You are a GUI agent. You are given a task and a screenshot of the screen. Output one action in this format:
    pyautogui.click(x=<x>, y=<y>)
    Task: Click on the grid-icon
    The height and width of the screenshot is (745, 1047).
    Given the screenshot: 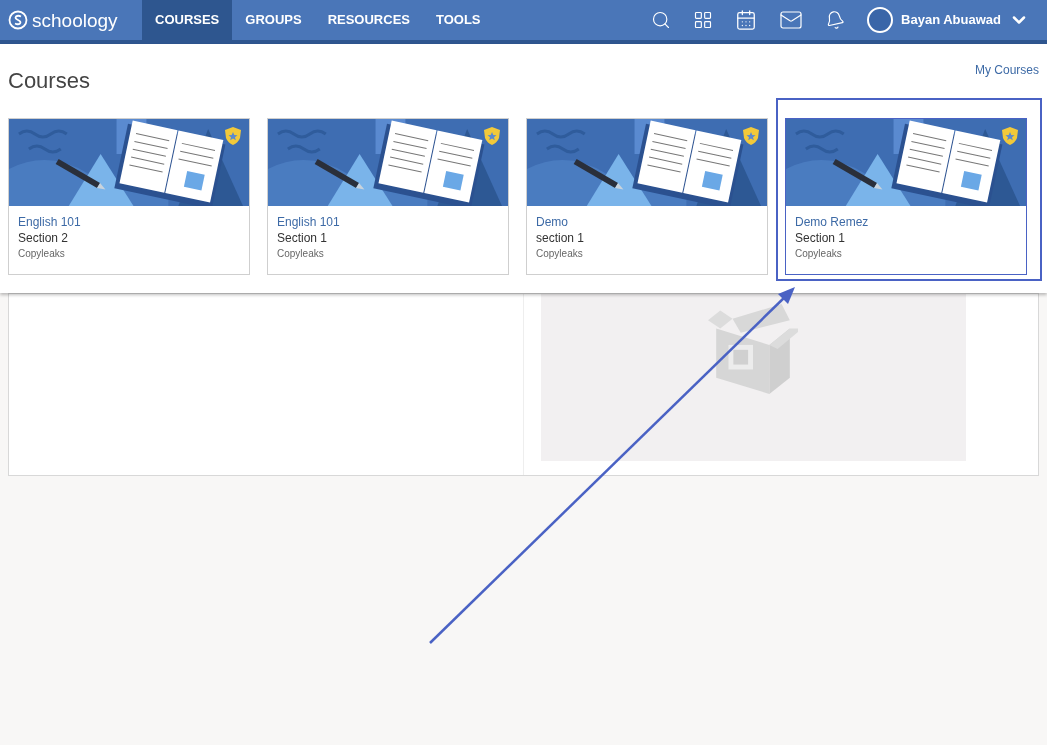 What is the action you would take?
    pyautogui.click(x=703, y=20)
    